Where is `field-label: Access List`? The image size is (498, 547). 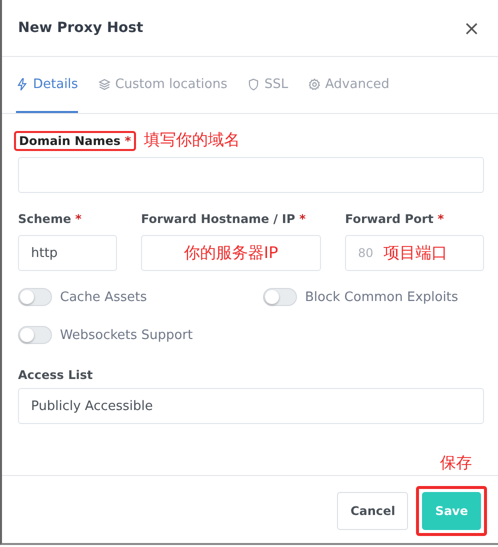 field-label: Access List is located at coordinates (55, 375).